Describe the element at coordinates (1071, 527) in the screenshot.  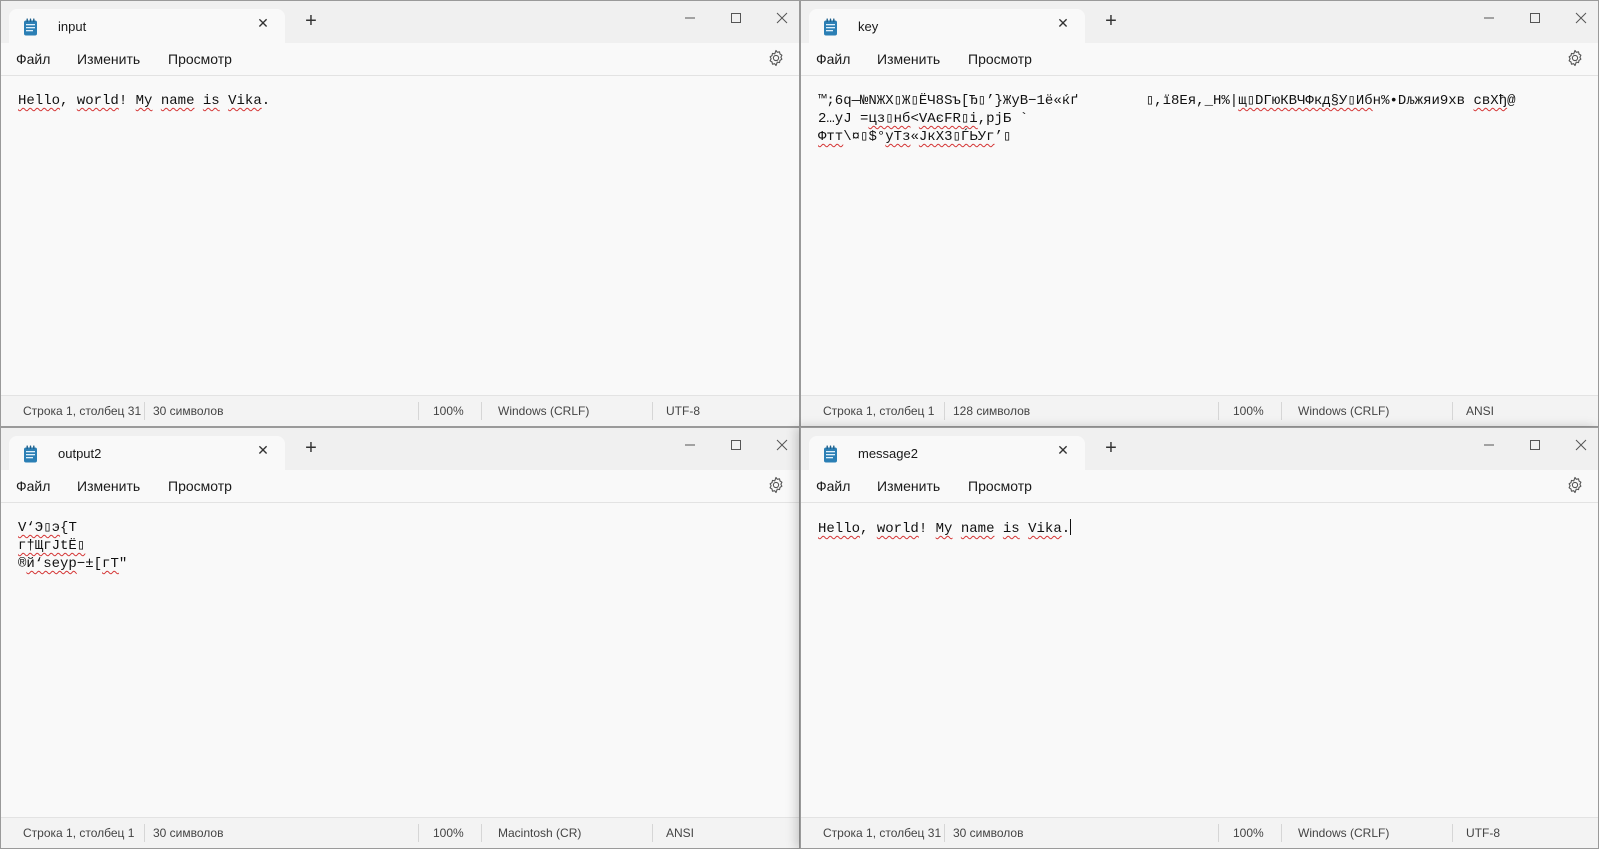
I see `text-caret` at that location.